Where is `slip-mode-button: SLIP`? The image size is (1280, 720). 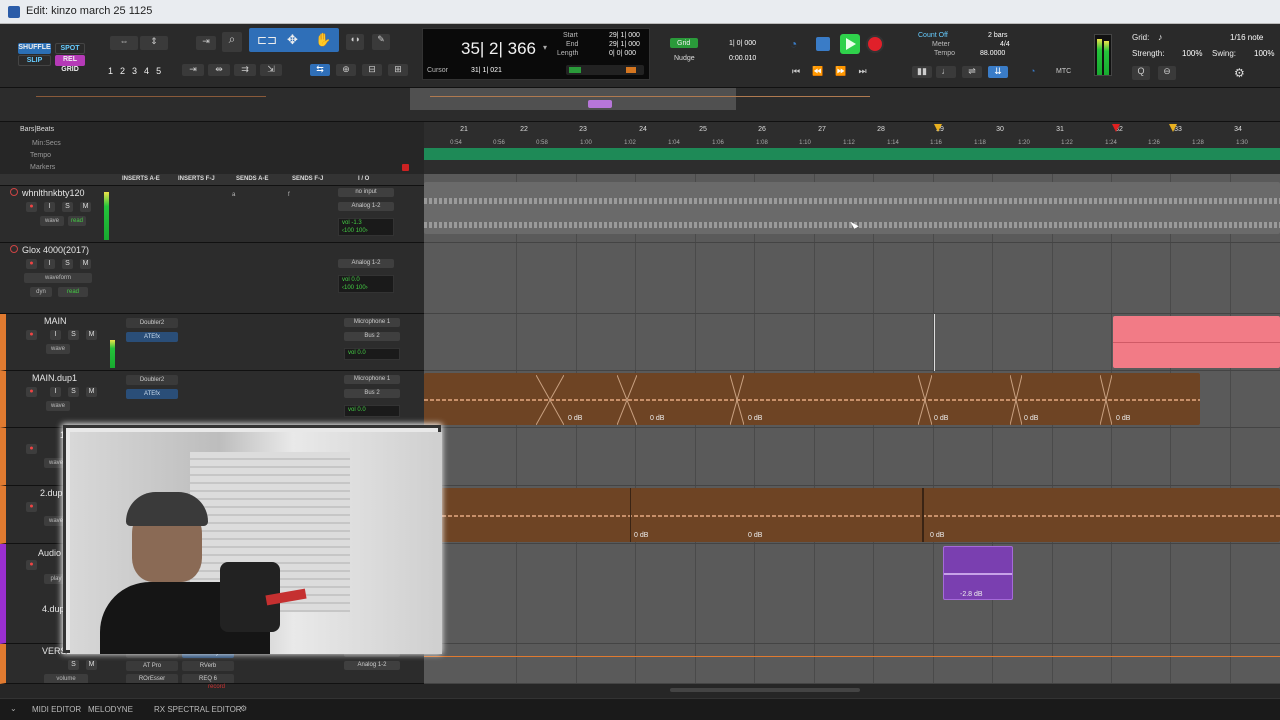
slip-mode-button: SLIP is located at coordinates (34, 60).